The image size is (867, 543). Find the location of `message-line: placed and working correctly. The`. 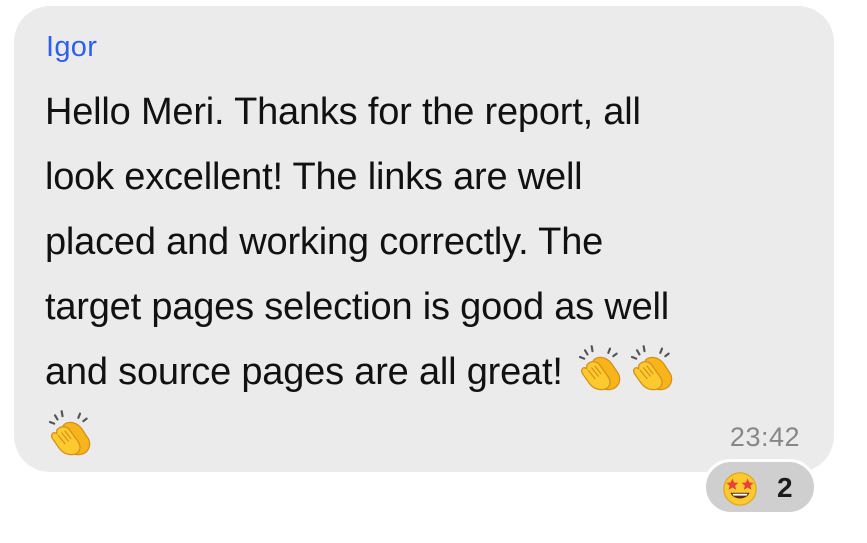

message-line: placed and working correctly. The is located at coordinates (324, 242).